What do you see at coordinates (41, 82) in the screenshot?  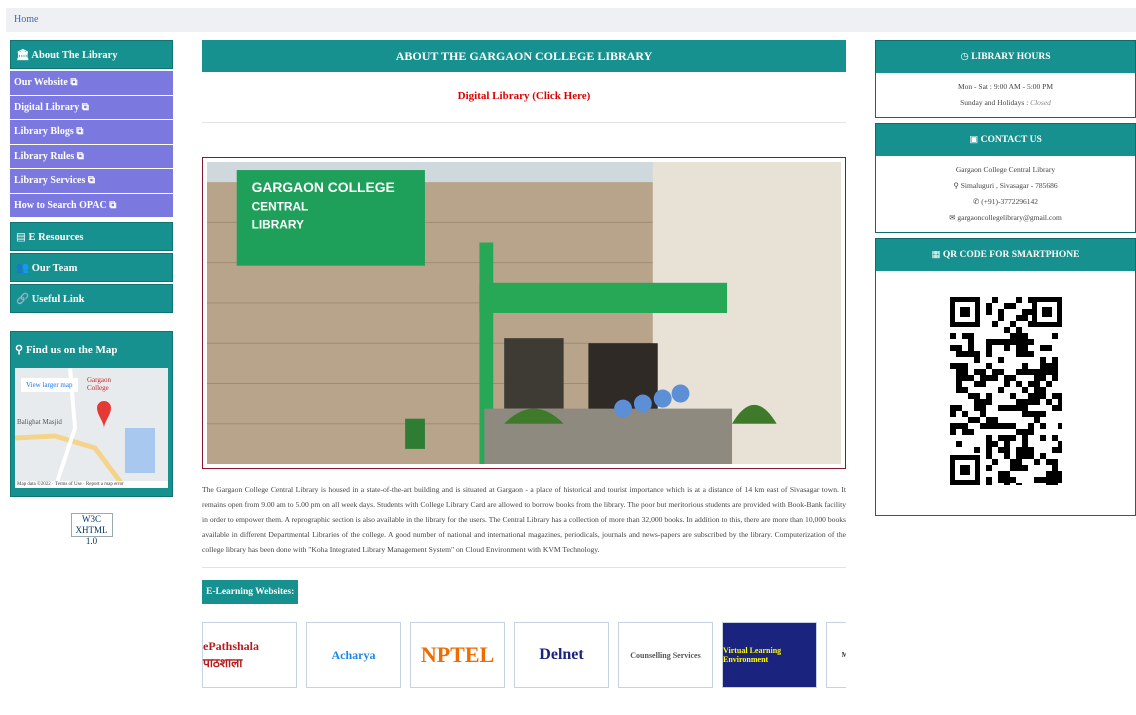 I see `sidebar-item-label: Our Website` at bounding box center [41, 82].